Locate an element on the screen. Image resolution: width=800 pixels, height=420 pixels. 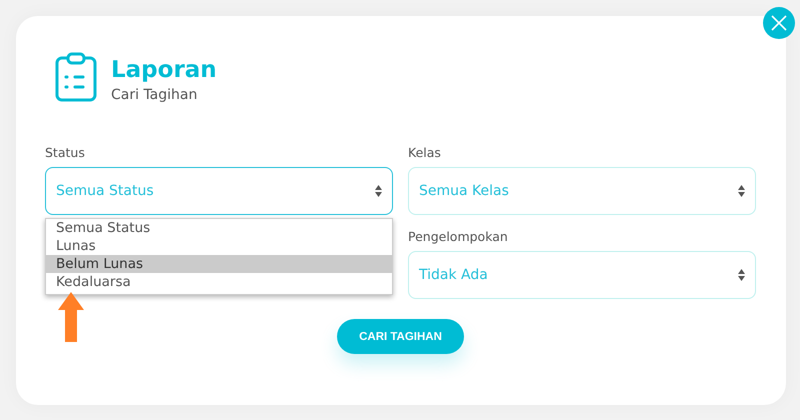
arrow-icon is located at coordinates (71, 317).